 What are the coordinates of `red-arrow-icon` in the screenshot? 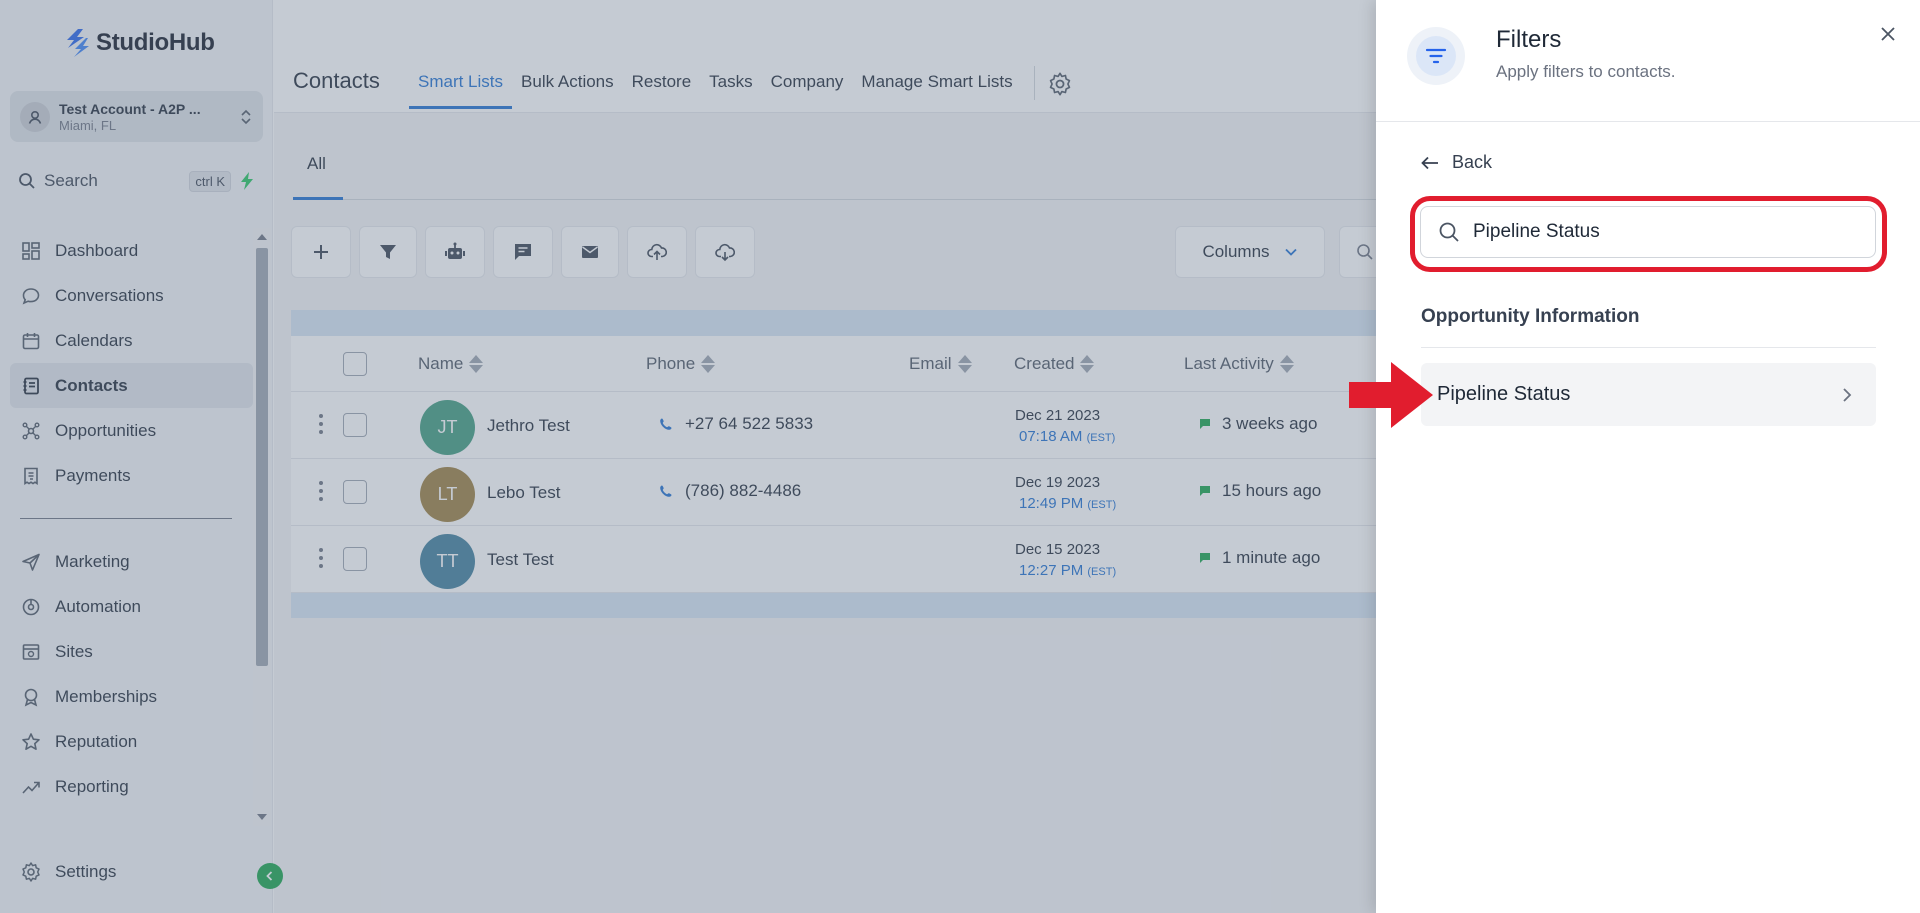 It's located at (1392, 395).